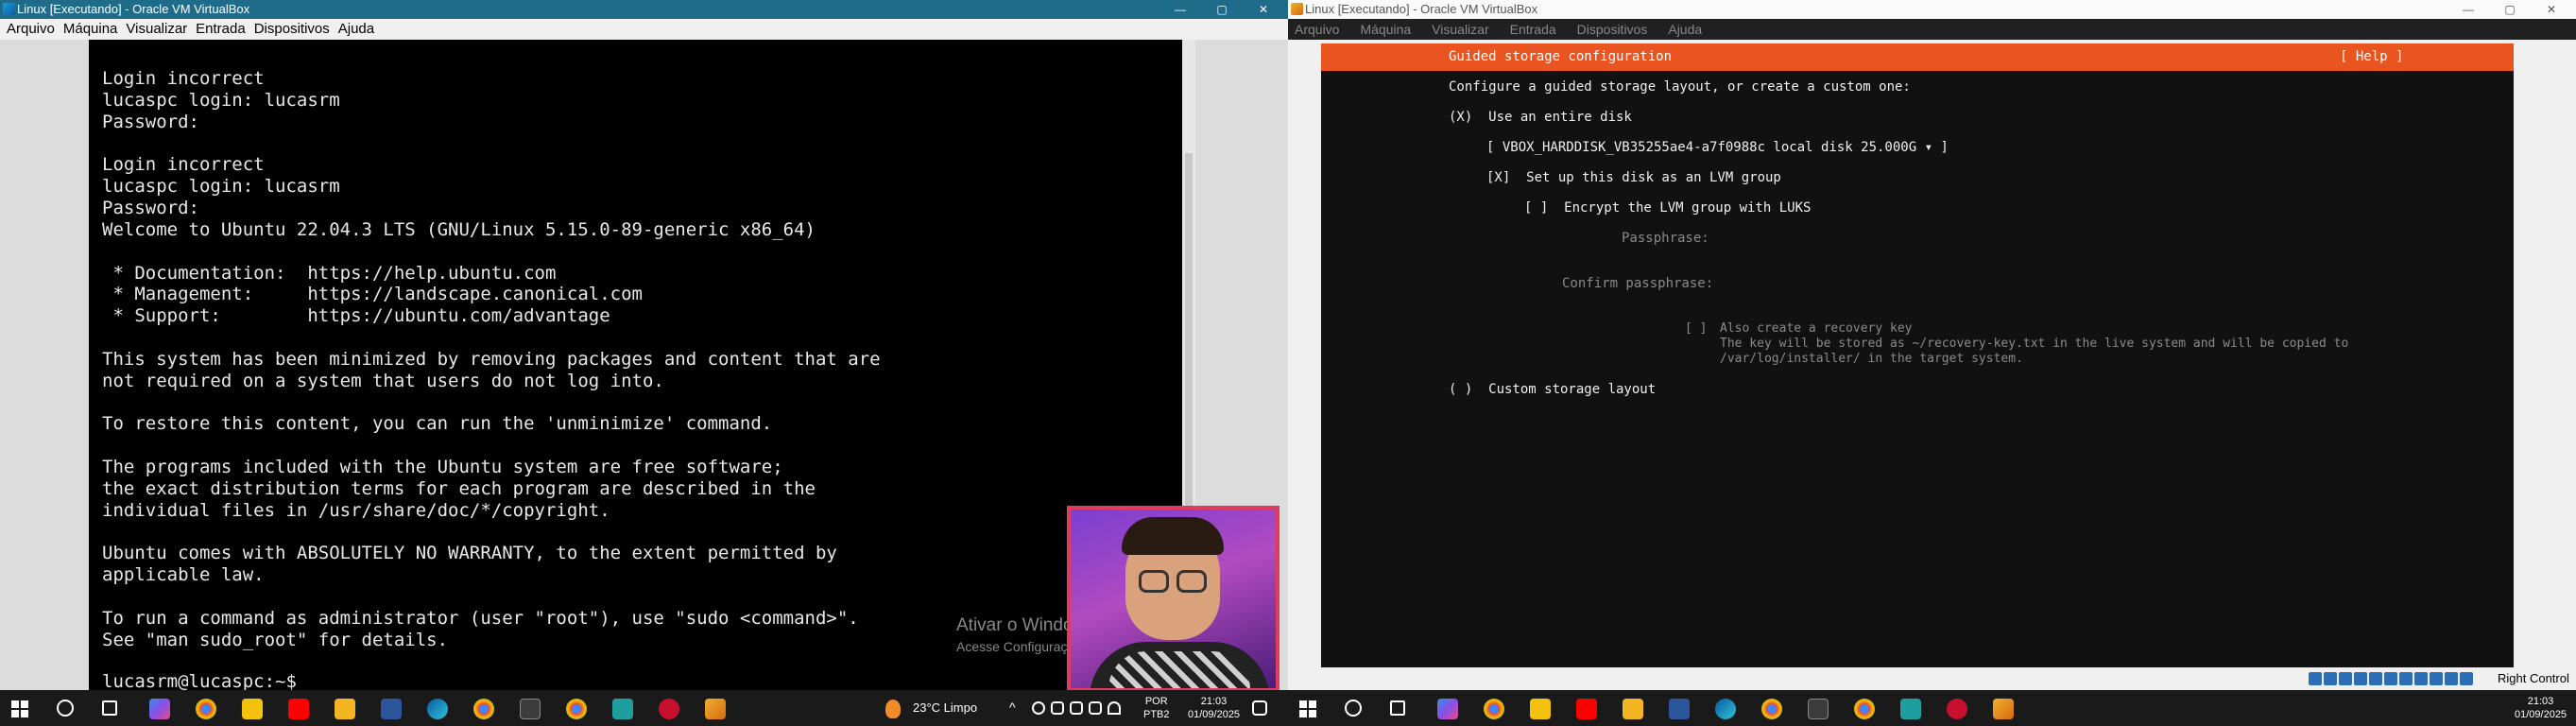 The width and height of the screenshot is (2576, 726). What do you see at coordinates (2330, 678) in the screenshot?
I see `optical-drive-icon` at bounding box center [2330, 678].